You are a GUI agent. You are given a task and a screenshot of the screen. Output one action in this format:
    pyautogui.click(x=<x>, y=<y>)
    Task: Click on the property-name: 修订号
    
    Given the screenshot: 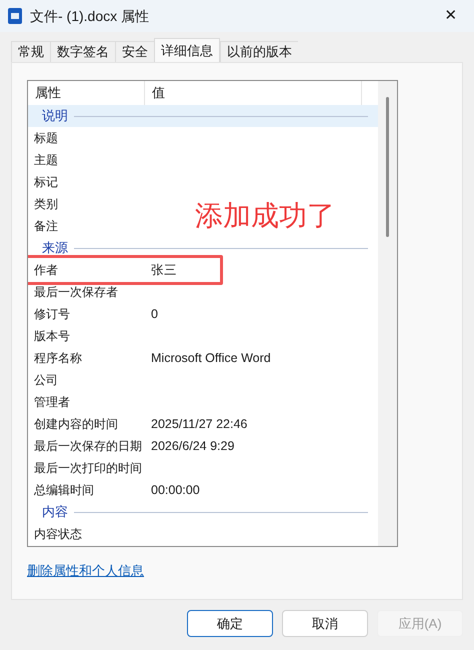 What is the action you would take?
    pyautogui.click(x=86, y=314)
    